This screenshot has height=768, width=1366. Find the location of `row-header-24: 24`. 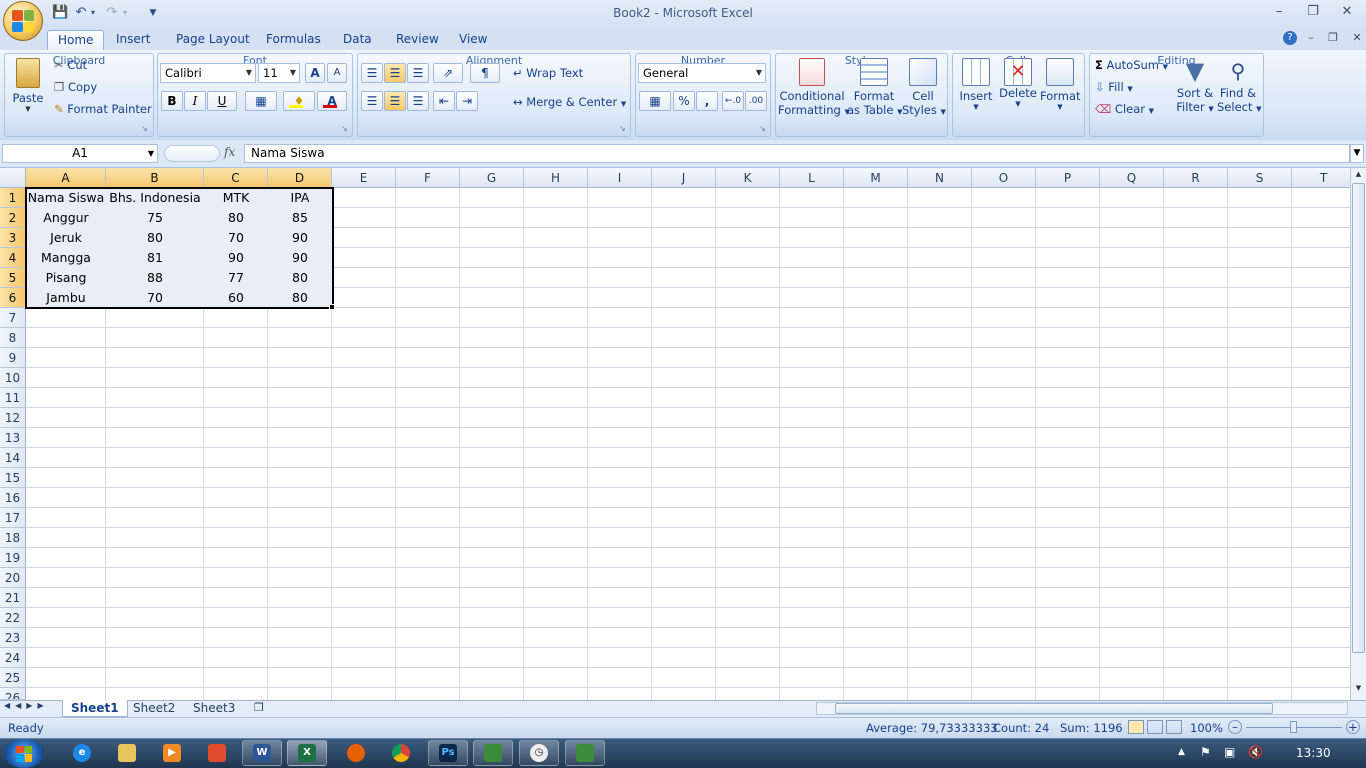

row-header-24: 24 is located at coordinates (13, 658).